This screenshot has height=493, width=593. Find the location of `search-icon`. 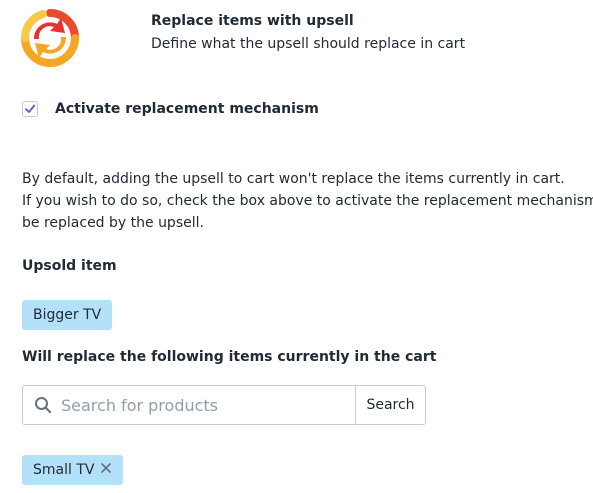

search-icon is located at coordinates (43, 405).